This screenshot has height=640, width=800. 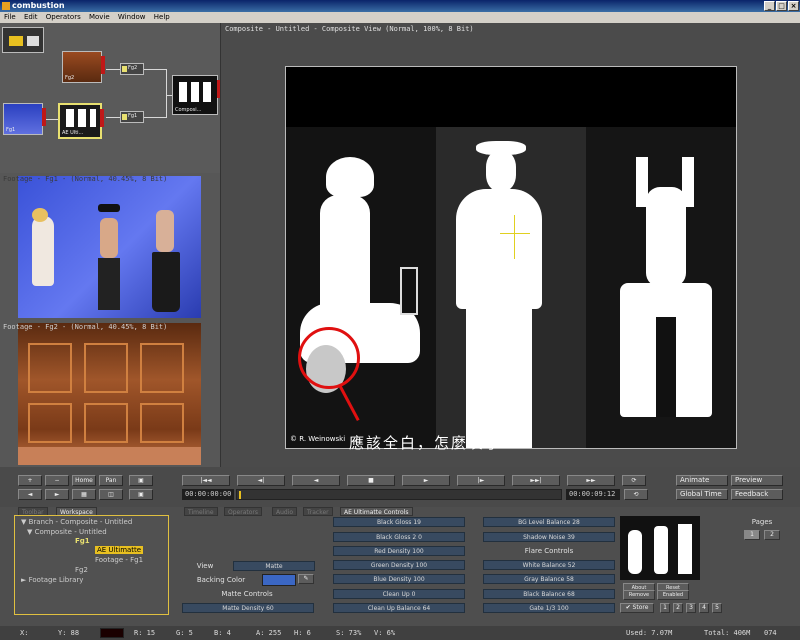 I want to click on store-slot-2: 2, so click(x=678, y=608).